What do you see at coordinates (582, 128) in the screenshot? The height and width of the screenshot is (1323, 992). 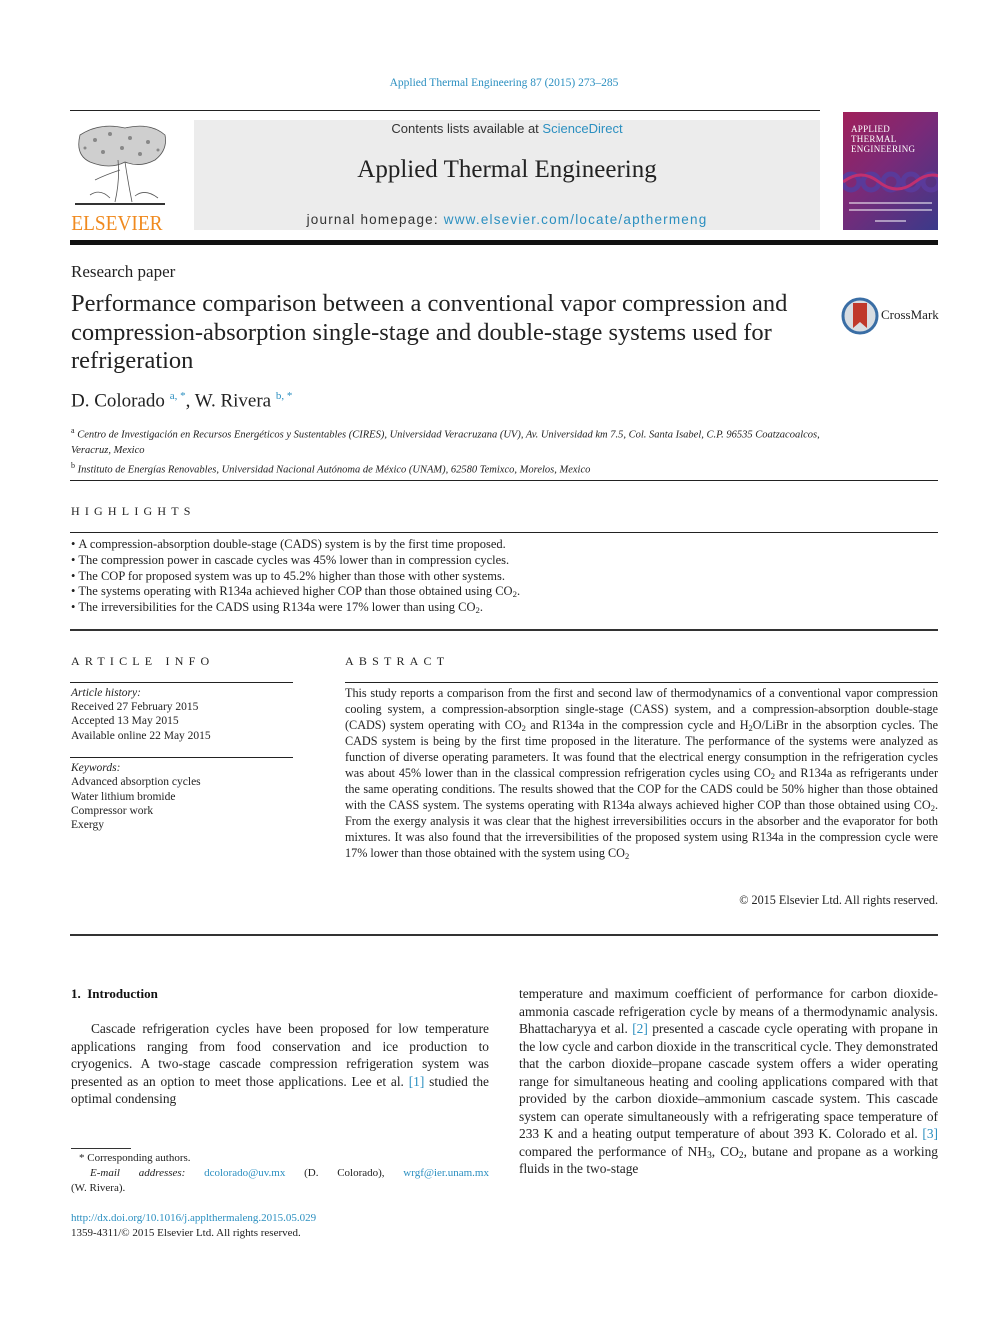 I see `sciencedirect-link: ScienceDirect` at bounding box center [582, 128].